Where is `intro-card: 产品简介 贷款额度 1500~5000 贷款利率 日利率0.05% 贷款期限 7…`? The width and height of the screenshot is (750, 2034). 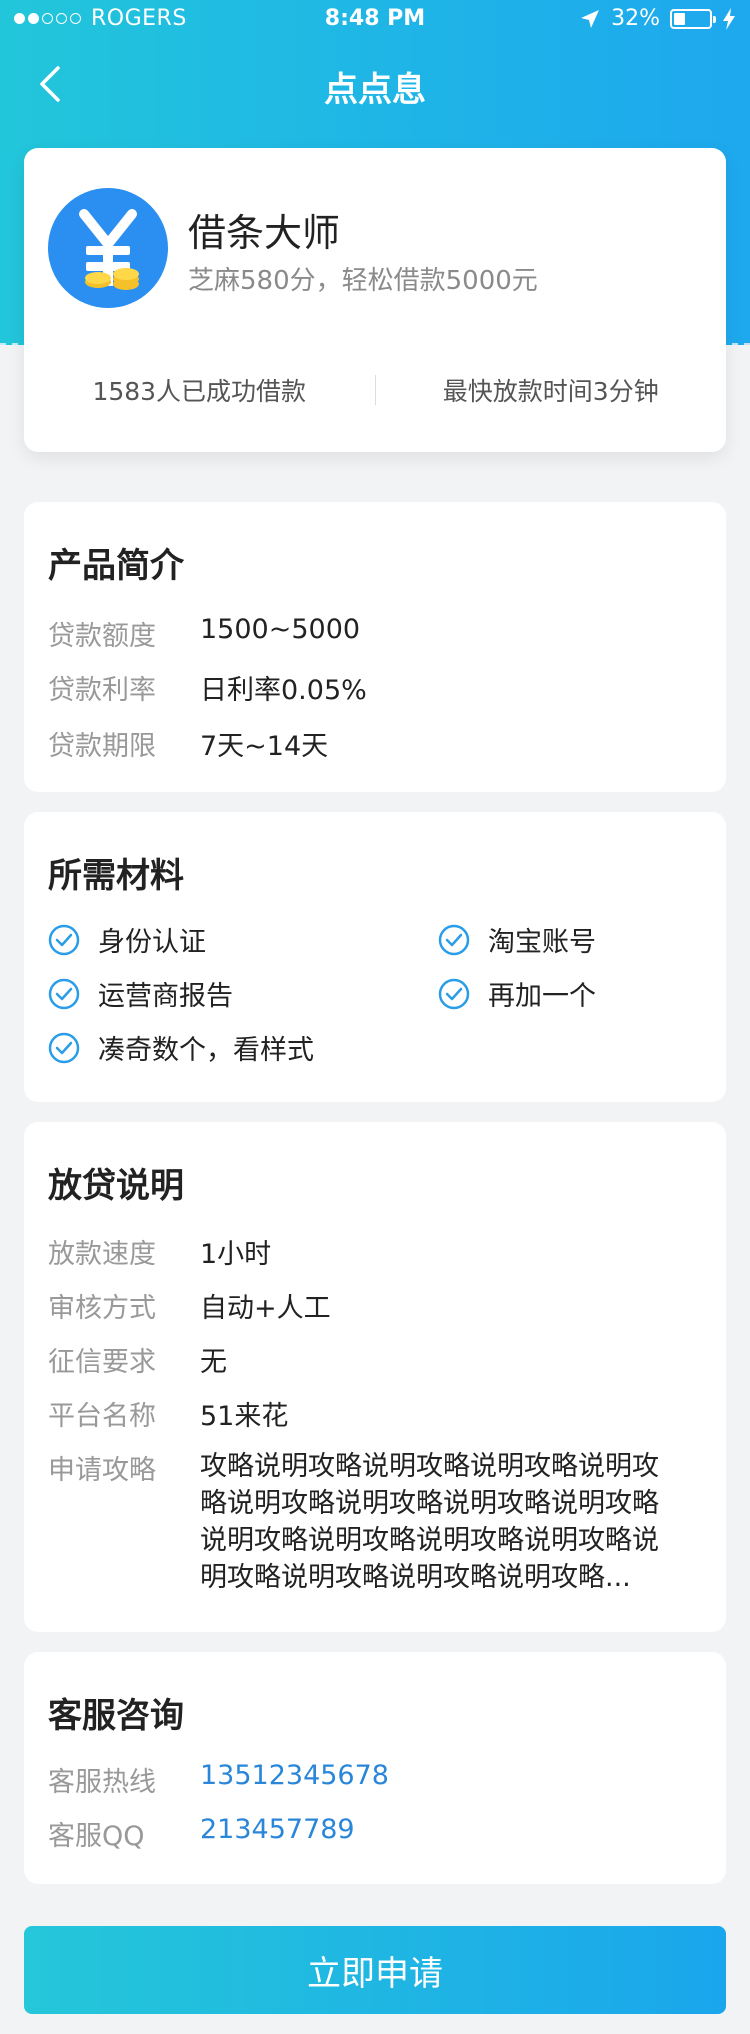 intro-card: 产品简介 贷款额度 1500~5000 贷款利率 日利率0.05% 贷款期限 7… is located at coordinates (375, 647).